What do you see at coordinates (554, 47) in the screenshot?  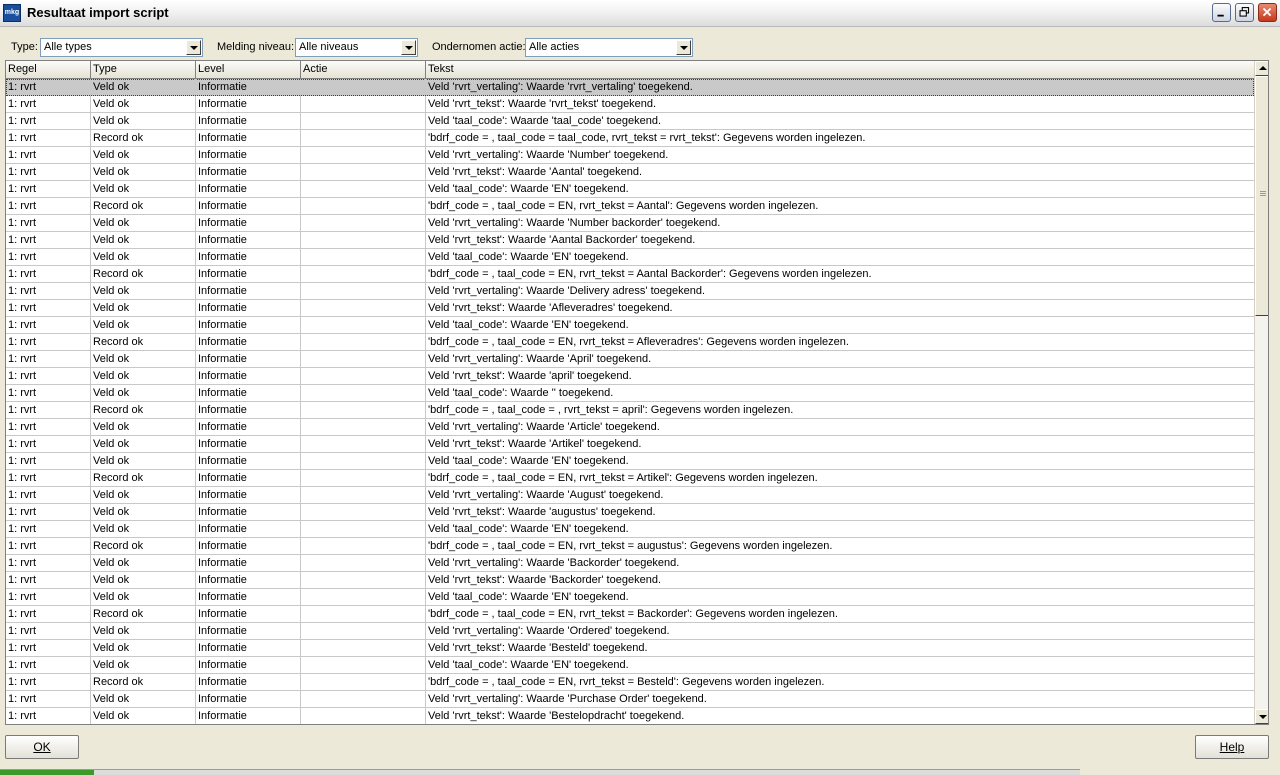 I see `actie-filter-value: Alle acties` at bounding box center [554, 47].